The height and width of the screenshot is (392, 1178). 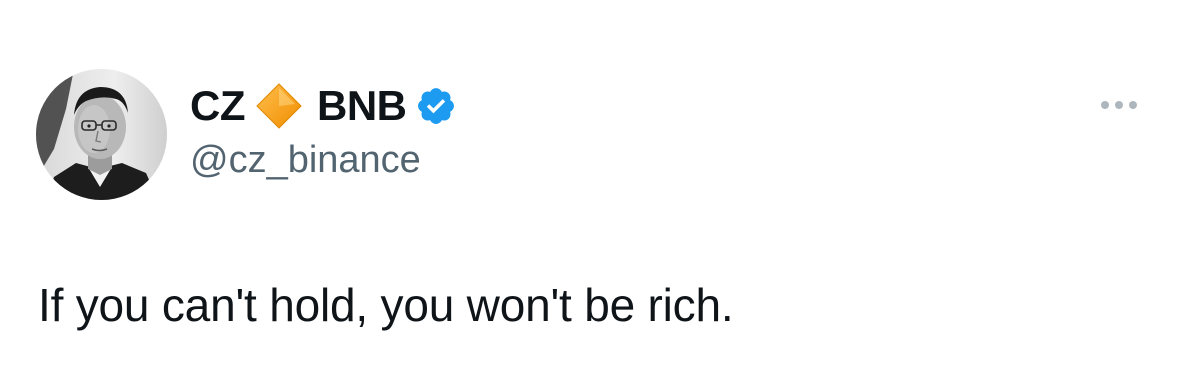 I want to click on orange-diamond-icon, so click(x=279, y=106).